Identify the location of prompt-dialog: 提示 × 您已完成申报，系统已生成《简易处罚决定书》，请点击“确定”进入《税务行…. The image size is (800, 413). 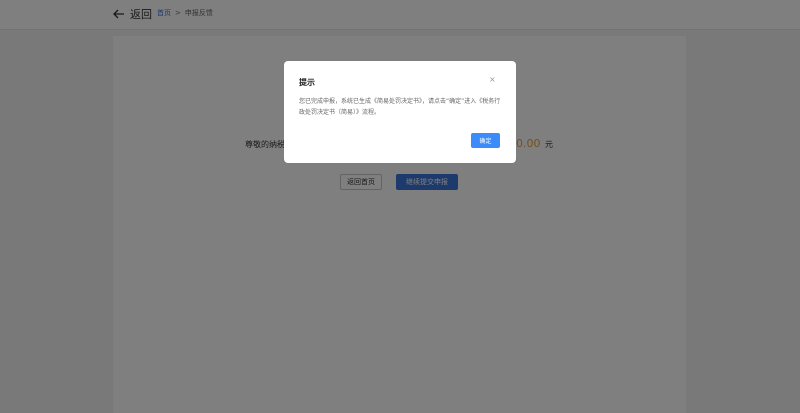
(400, 112).